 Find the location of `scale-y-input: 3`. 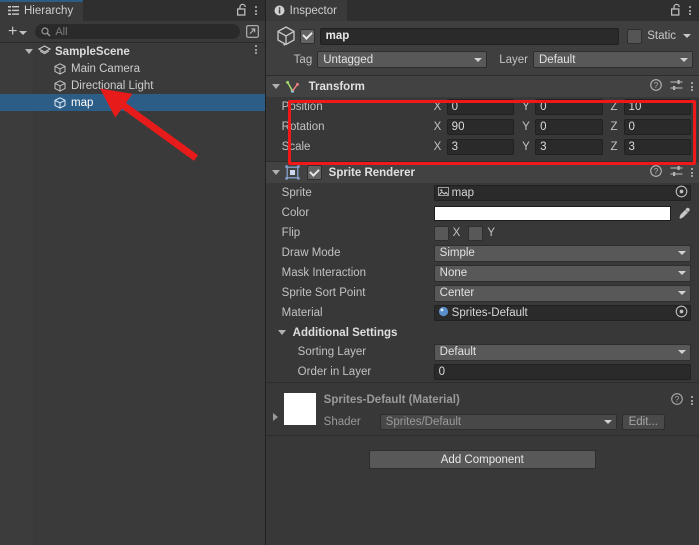

scale-y-input: 3 is located at coordinates (569, 147).